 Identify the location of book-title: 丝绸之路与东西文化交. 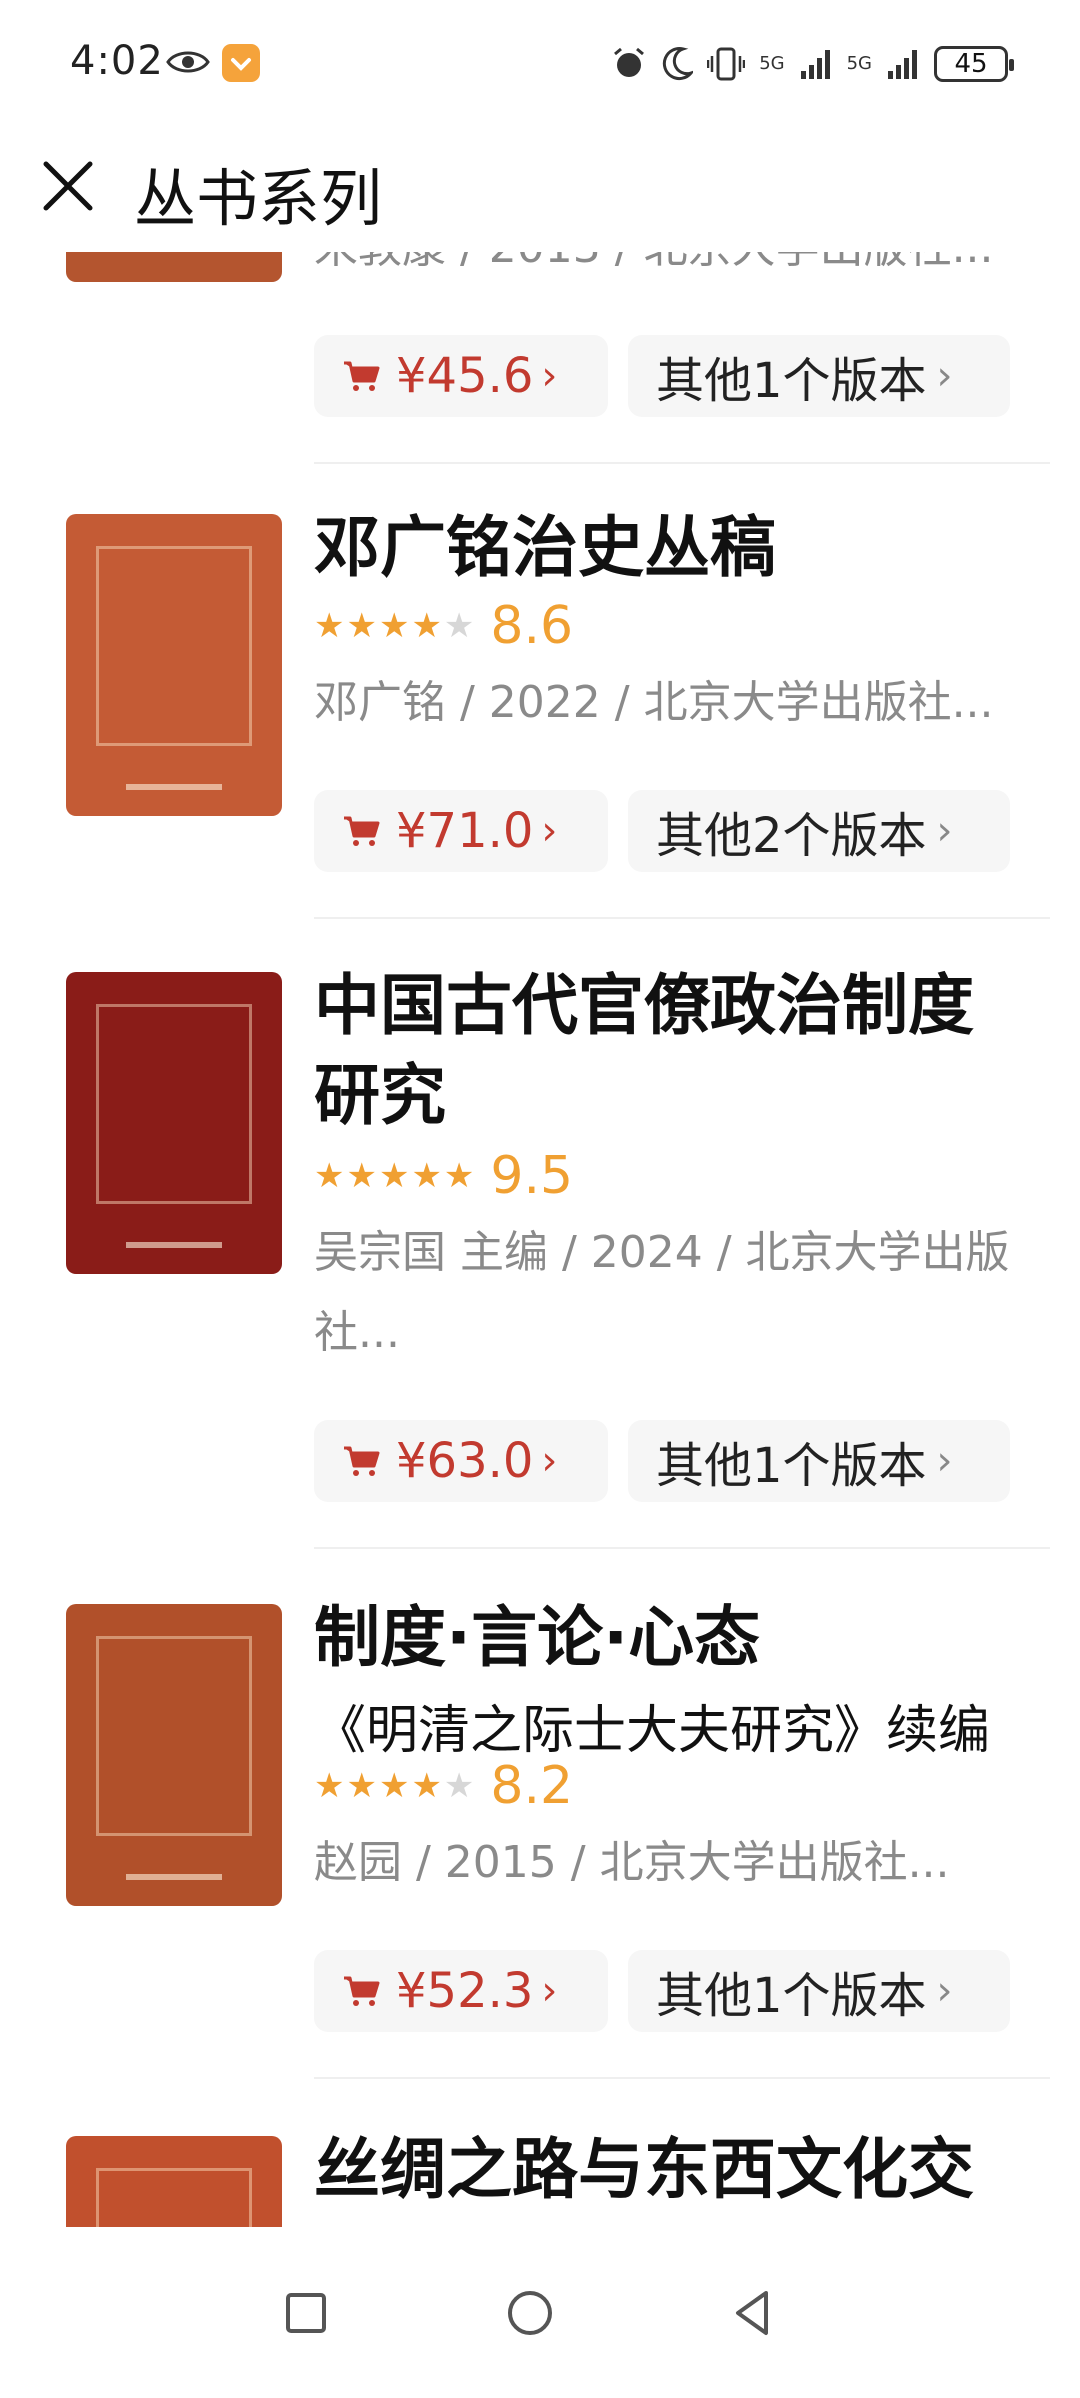
(684, 2170).